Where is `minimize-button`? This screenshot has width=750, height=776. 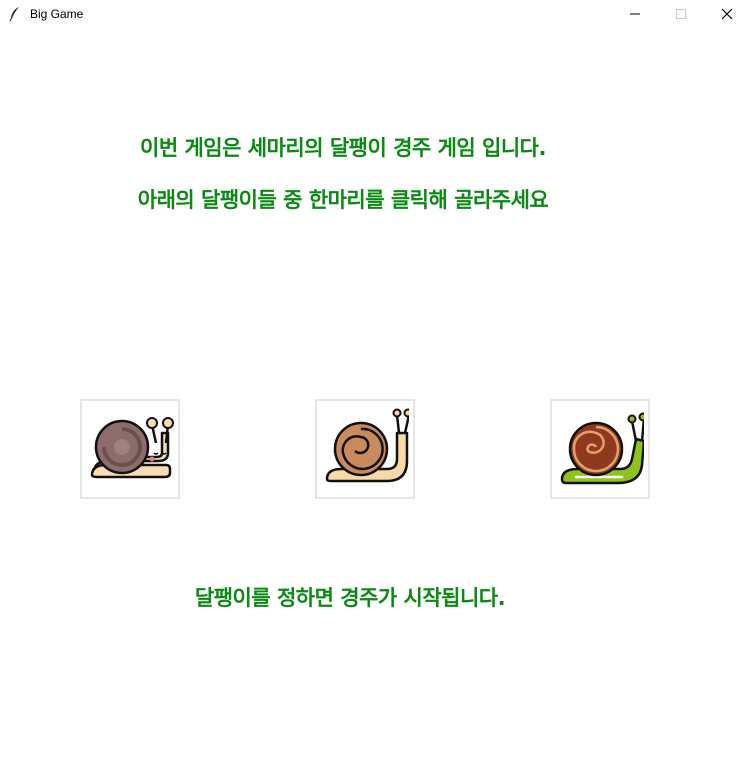 minimize-button is located at coordinates (635, 14).